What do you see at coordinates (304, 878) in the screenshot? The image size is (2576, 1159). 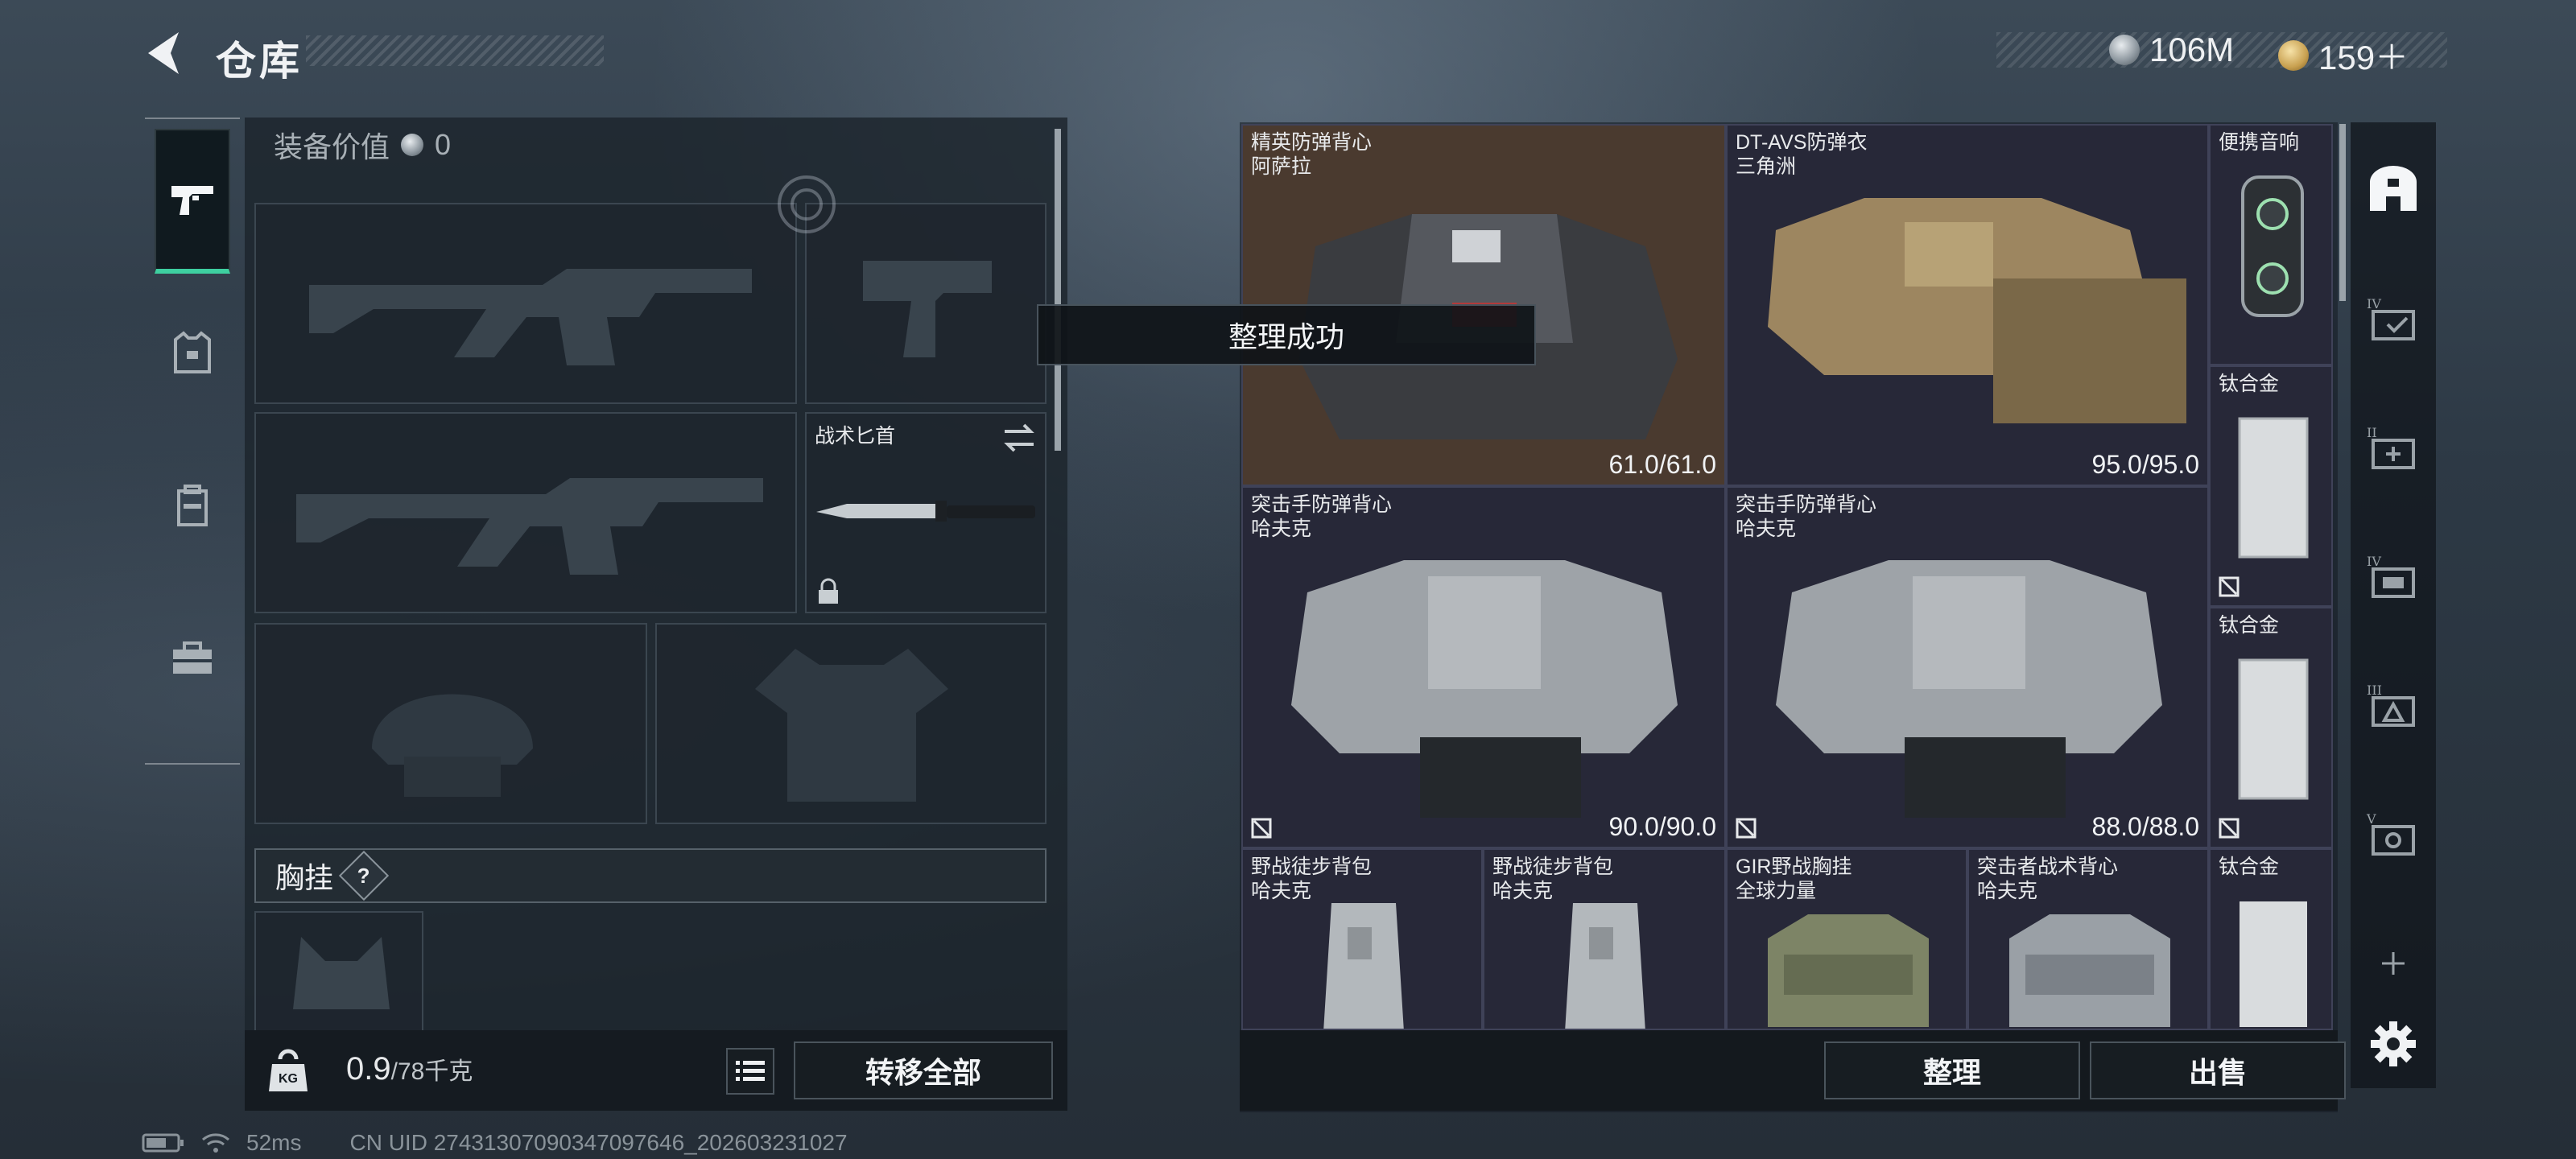 I see `chest-rig-label: 胸挂` at bounding box center [304, 878].